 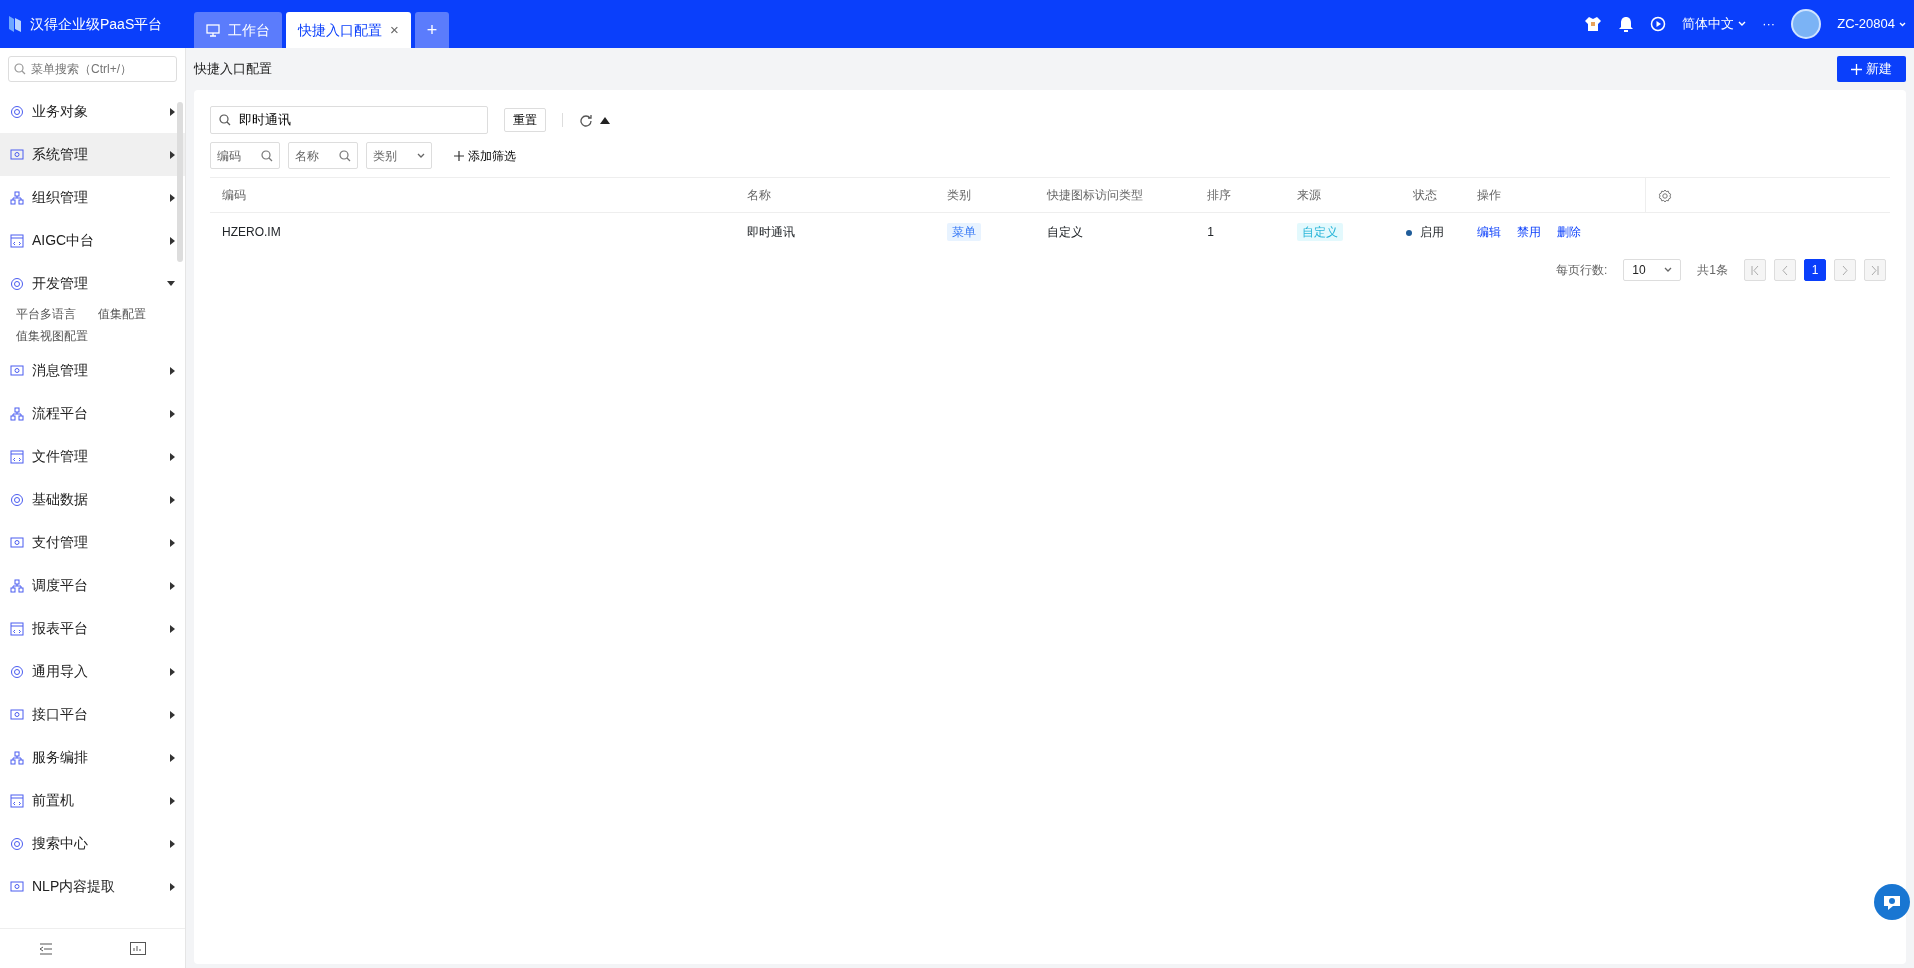 What do you see at coordinates (1489, 232) in the screenshot?
I see `action-link: 编辑` at bounding box center [1489, 232].